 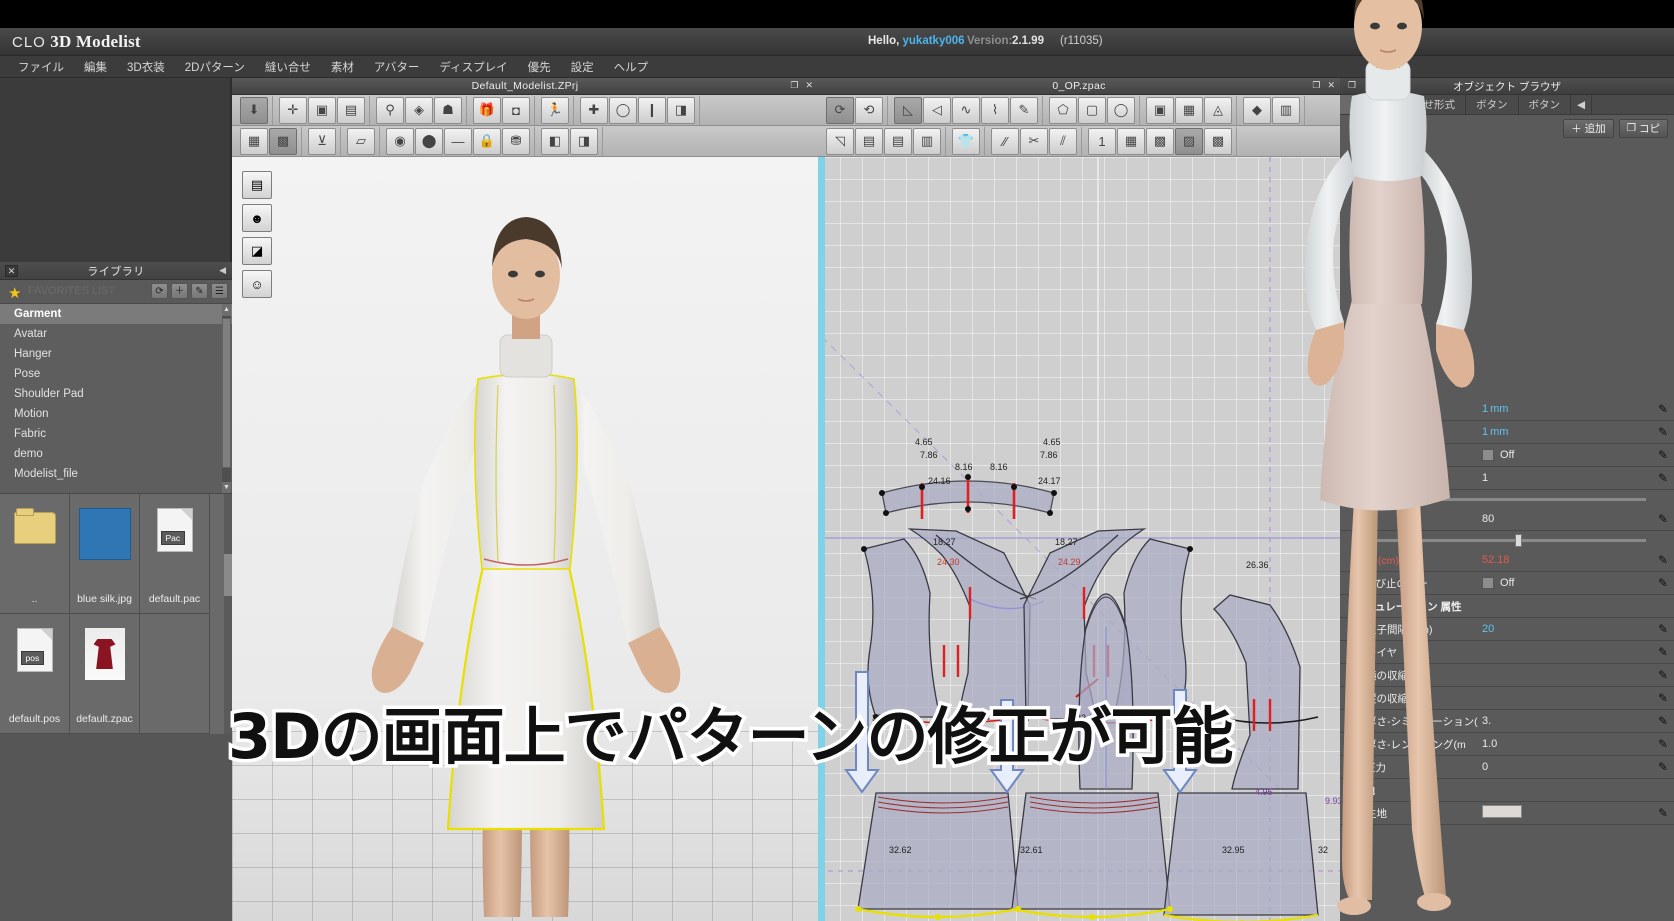 I want to click on menu-item-4: 縫い合せ, so click(x=288, y=67).